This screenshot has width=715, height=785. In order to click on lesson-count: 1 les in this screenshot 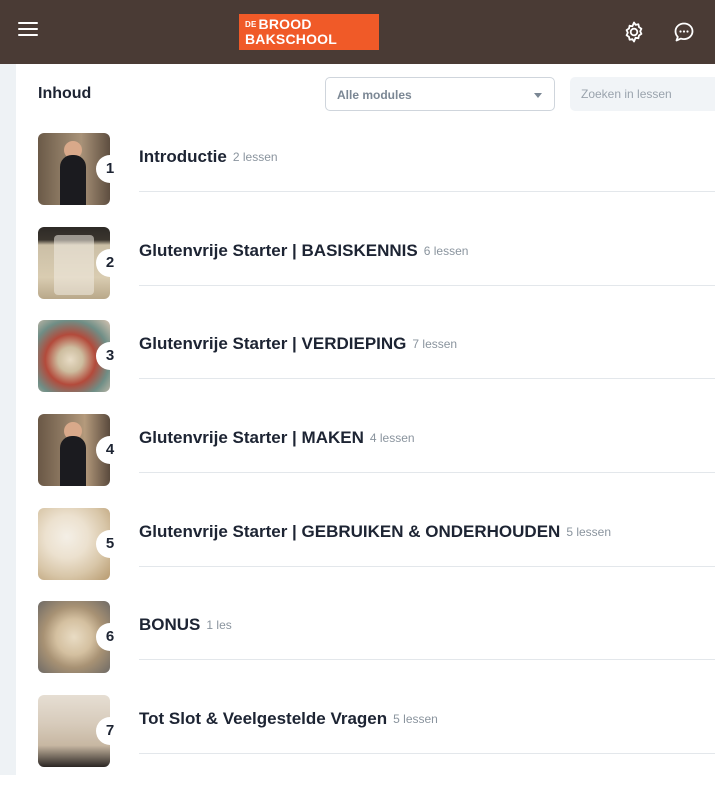, I will do `click(219, 625)`.